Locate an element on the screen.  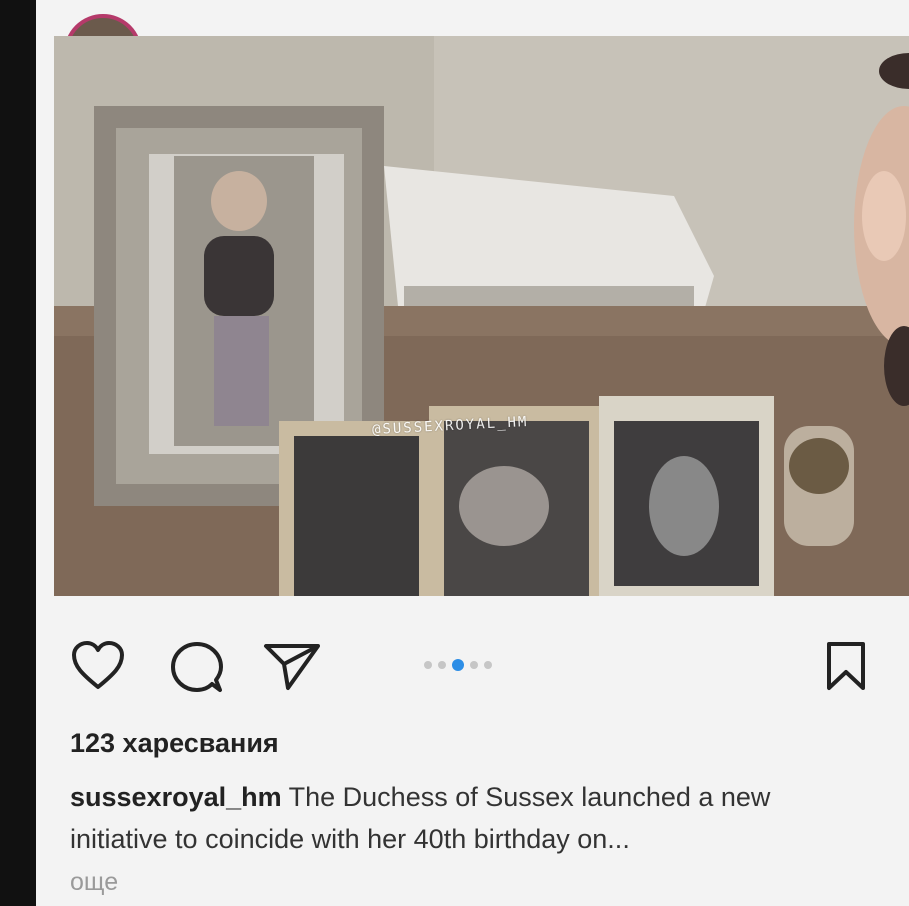
left-dark-bar is located at coordinates (18, 453).